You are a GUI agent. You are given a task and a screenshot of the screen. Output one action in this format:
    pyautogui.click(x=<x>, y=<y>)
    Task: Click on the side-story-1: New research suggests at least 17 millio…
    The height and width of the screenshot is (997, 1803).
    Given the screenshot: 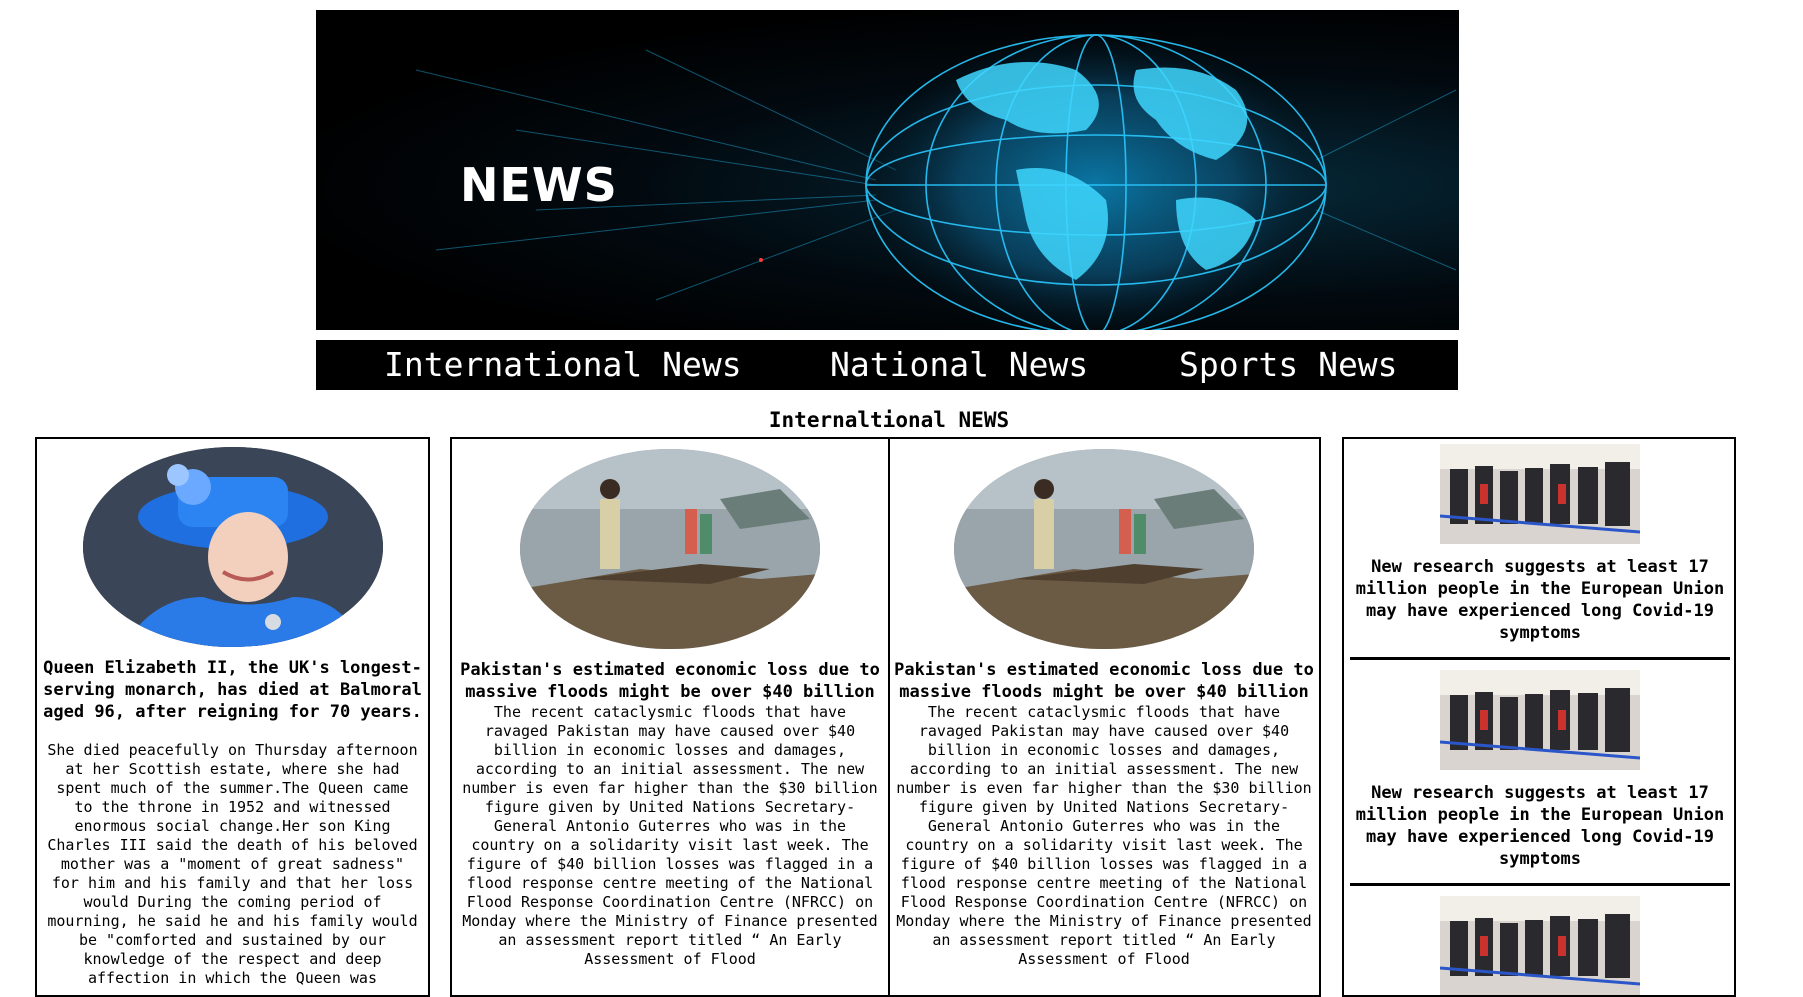 What is the action you would take?
    pyautogui.click(x=1540, y=541)
    